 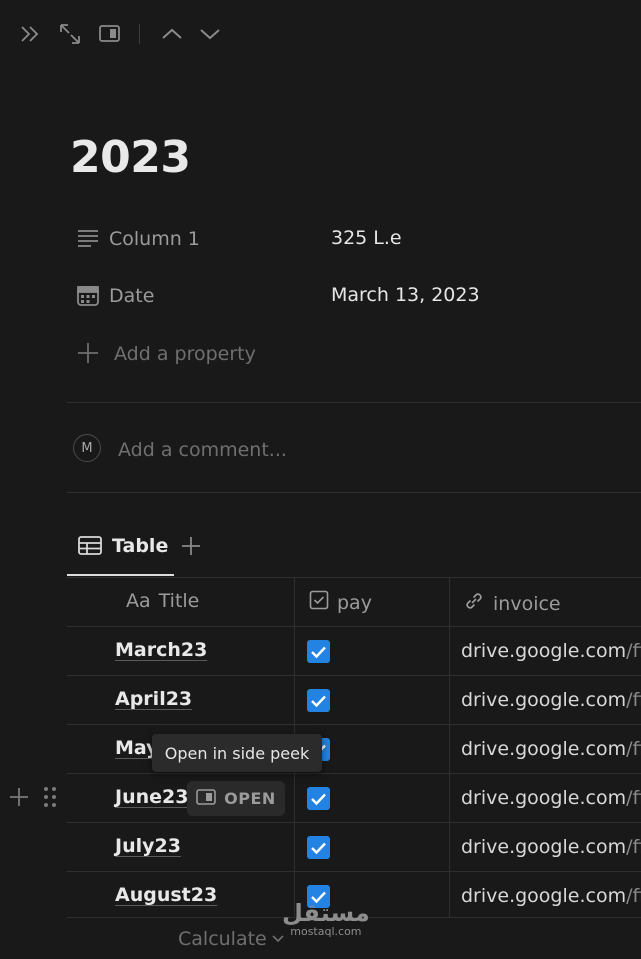 I want to click on avatar: M, so click(x=87, y=448).